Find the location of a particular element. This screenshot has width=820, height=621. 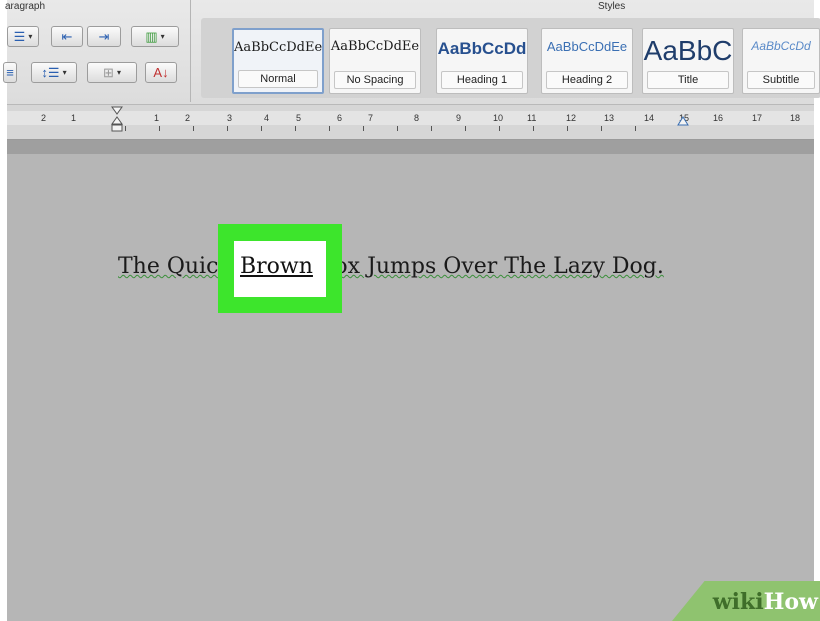

style-tile-title: AaBbC Title is located at coordinates (688, 61).